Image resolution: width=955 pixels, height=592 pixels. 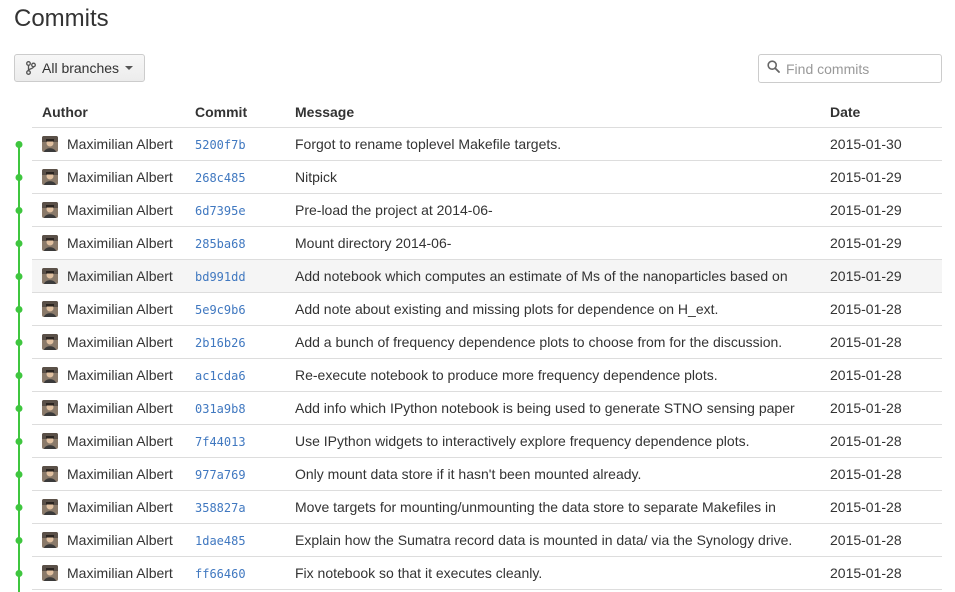 What do you see at coordinates (79, 68) in the screenshot?
I see `branch-selector-button: All branches` at bounding box center [79, 68].